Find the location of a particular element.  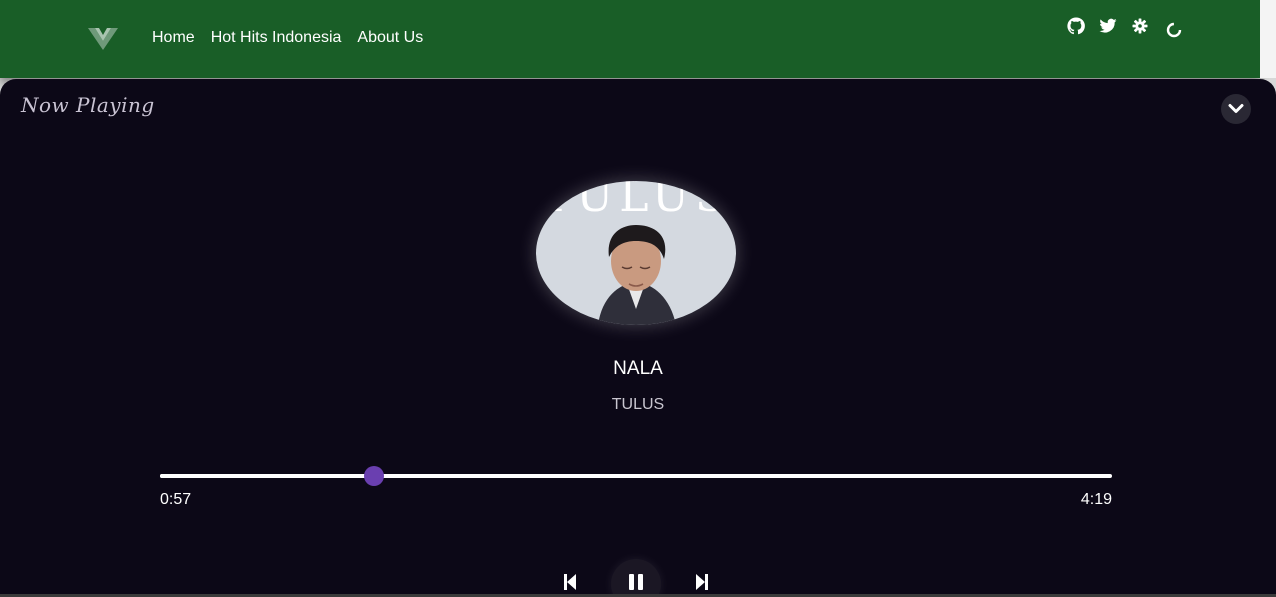

now-playing-heading: Now Playing is located at coordinates (88, 105).